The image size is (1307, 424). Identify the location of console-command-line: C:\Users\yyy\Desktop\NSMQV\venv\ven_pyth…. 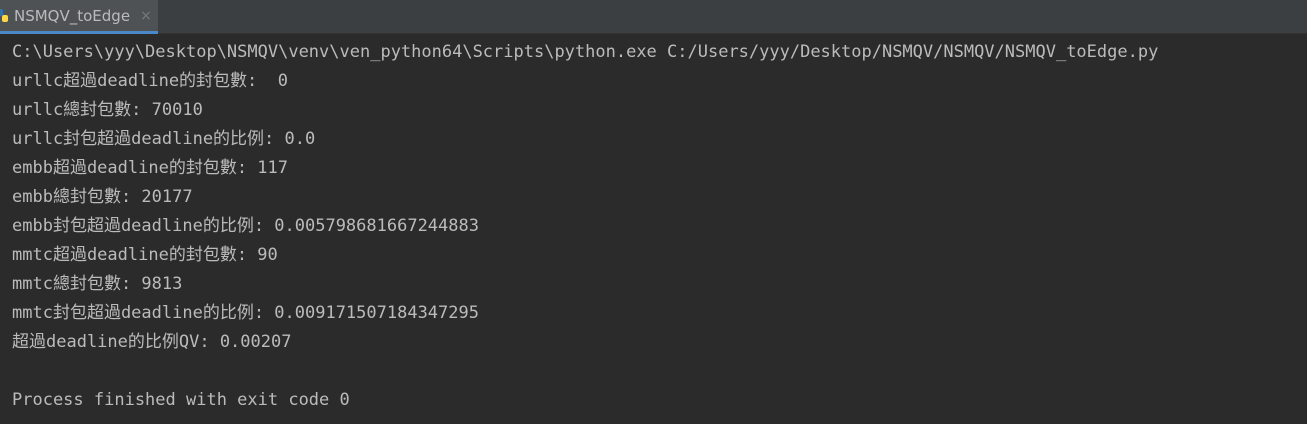
(585, 52).